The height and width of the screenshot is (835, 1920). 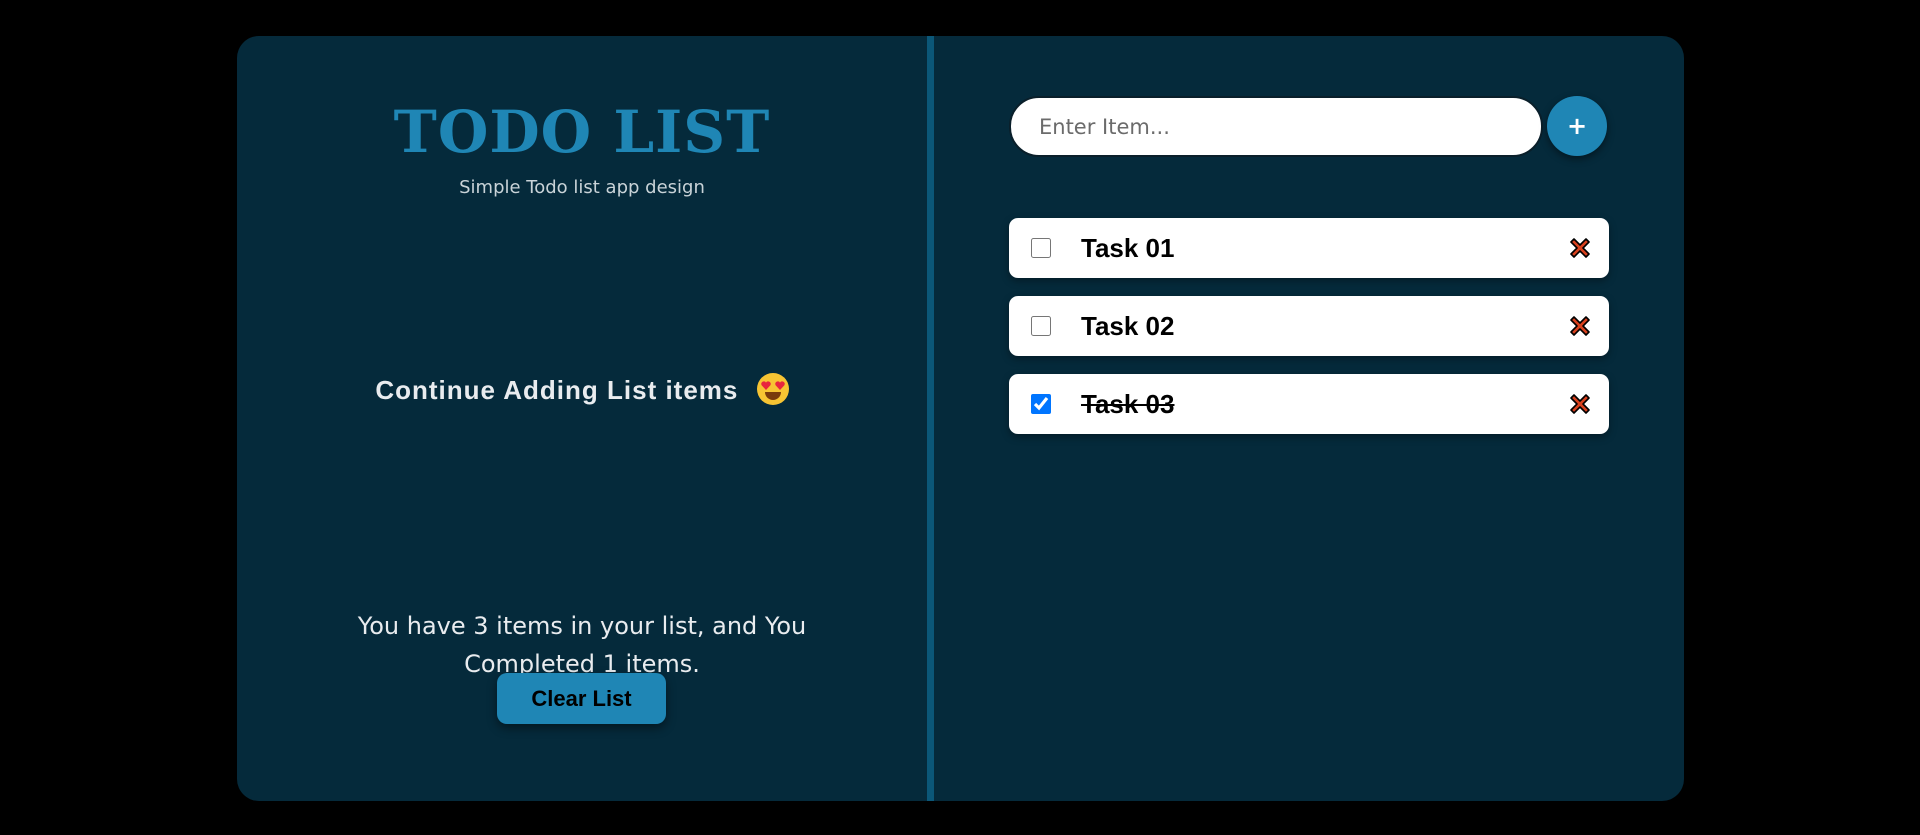 What do you see at coordinates (582, 626) in the screenshot?
I see `summary-line-1: You have 3 items in your list, and You` at bounding box center [582, 626].